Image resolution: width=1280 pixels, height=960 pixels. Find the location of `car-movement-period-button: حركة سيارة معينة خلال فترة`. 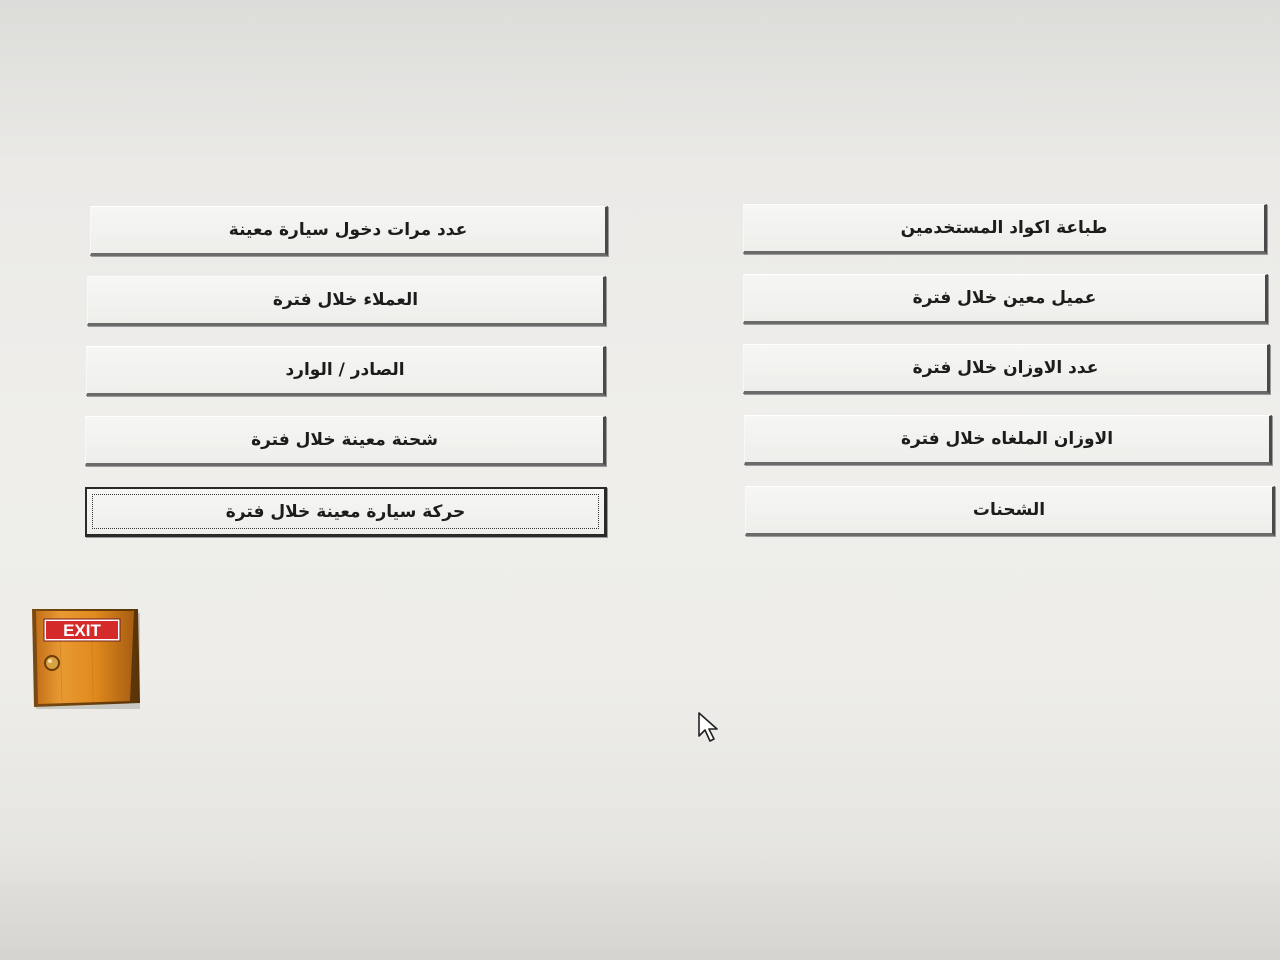

car-movement-period-button: حركة سيارة معينة خلال فترة is located at coordinates (346, 512).